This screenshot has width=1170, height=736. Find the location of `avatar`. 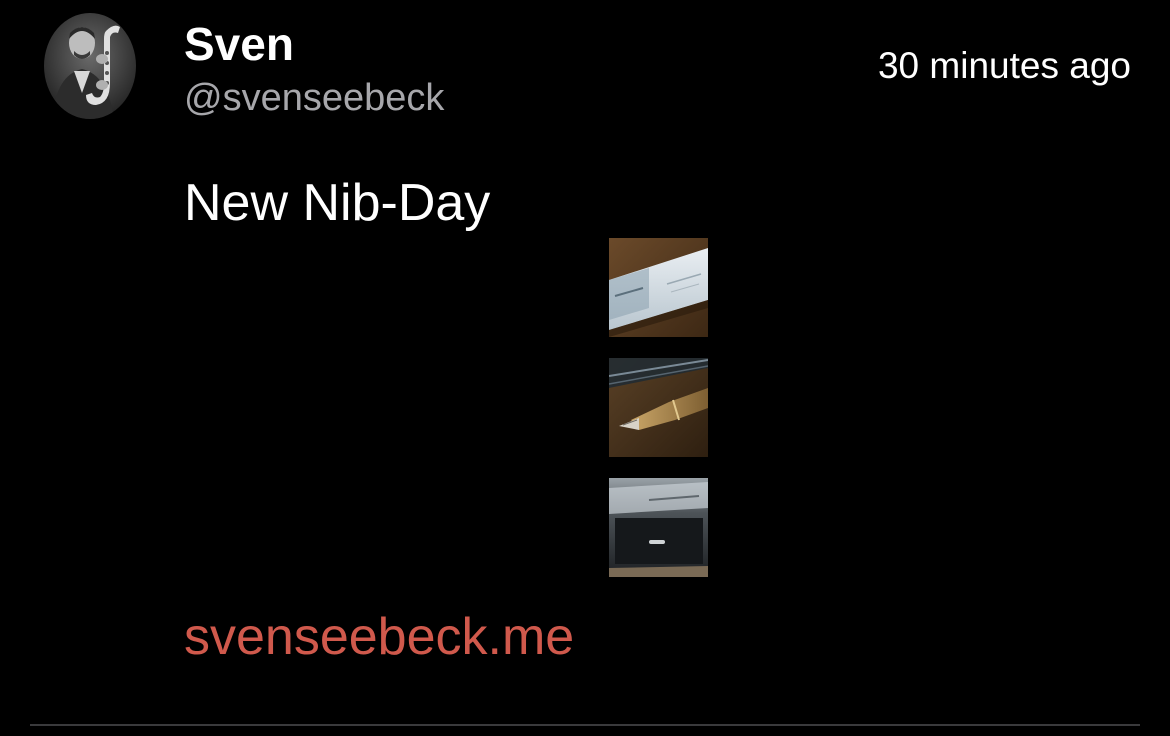

avatar is located at coordinates (90, 66).